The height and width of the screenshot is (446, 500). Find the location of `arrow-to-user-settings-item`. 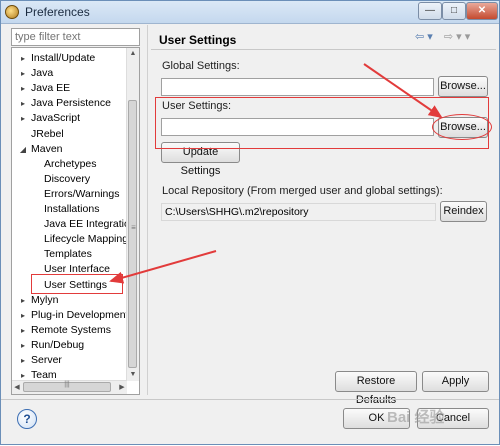

arrow-to-user-settings-item is located at coordinates (163, 267).